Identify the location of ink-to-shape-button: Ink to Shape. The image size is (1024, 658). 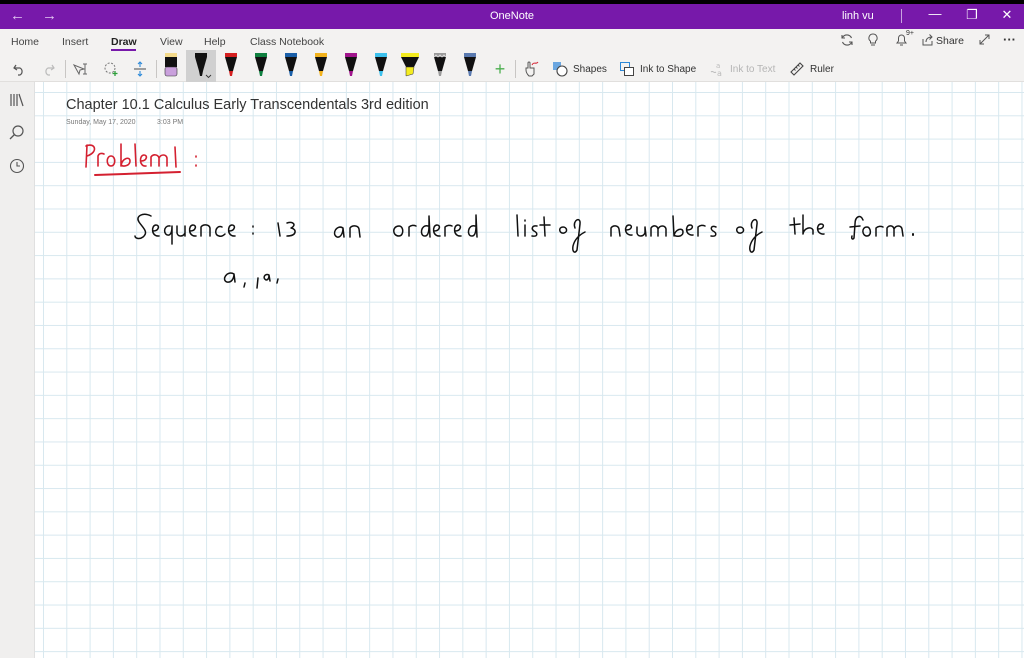
(657, 69).